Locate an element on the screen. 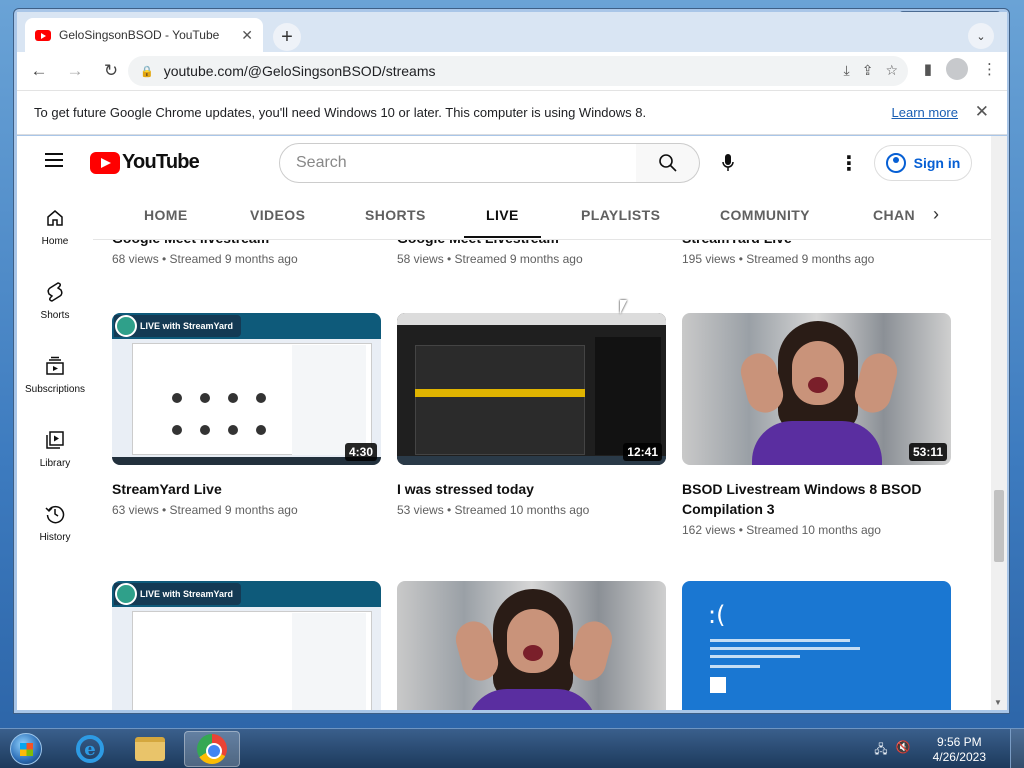 The width and height of the screenshot is (1024, 768). shorts-icon is located at coordinates (55, 292).